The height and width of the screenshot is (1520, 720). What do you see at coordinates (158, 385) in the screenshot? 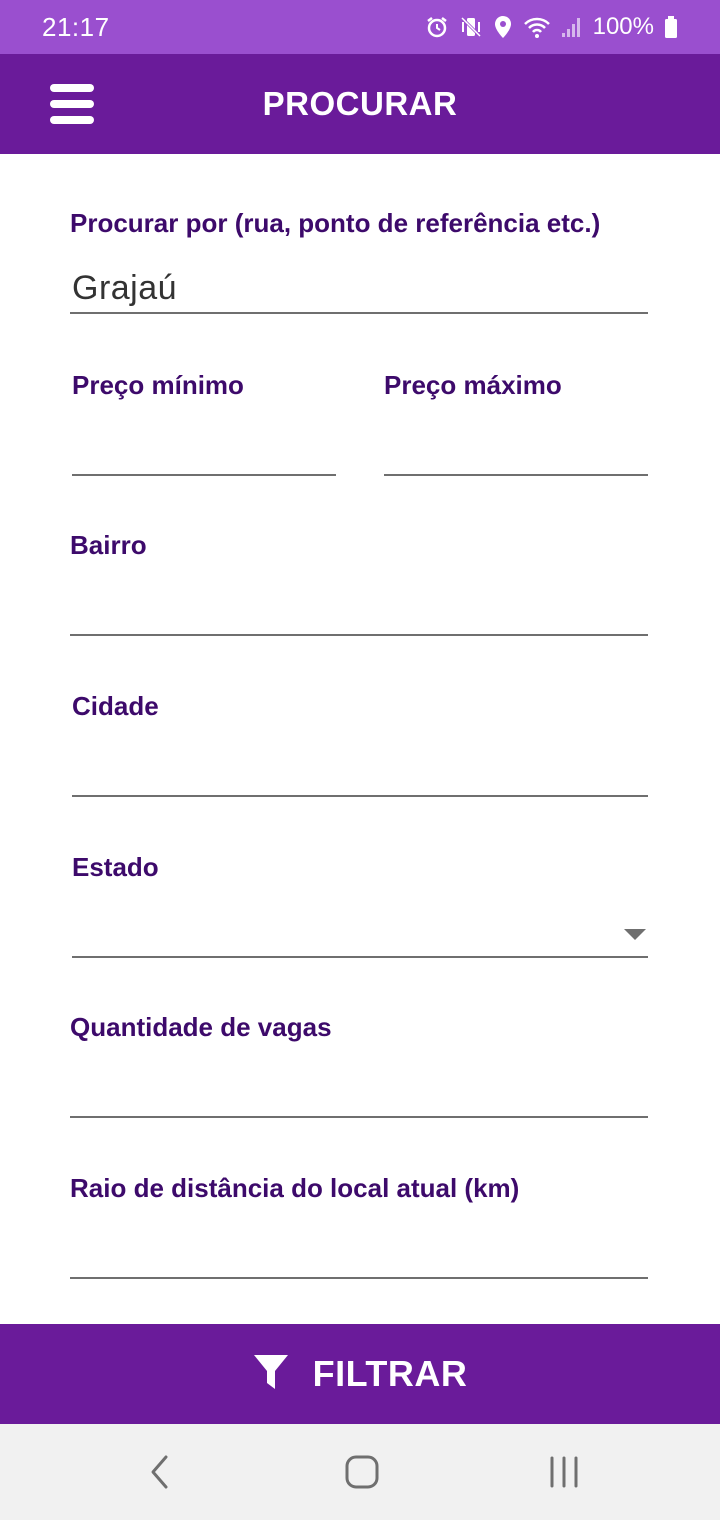
I see `min-price-label: Preço mínimo` at bounding box center [158, 385].